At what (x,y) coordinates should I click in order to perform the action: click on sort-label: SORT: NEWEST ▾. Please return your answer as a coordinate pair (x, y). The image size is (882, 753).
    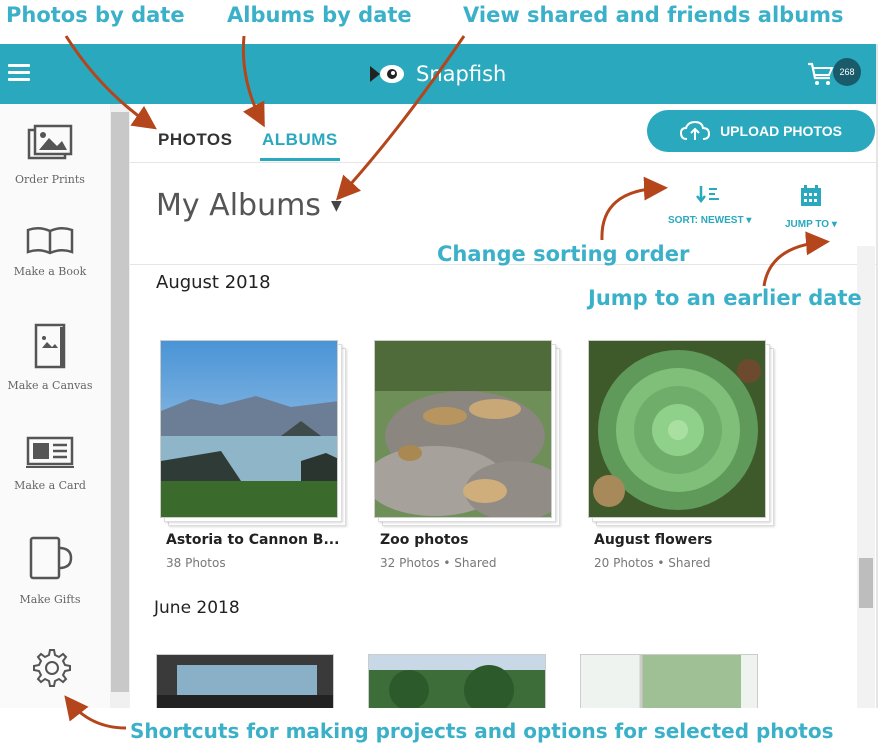
    Looking at the image, I should click on (710, 220).